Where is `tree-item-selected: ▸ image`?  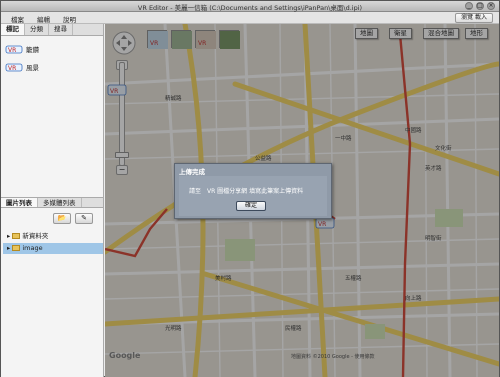
tree-item-selected: ▸ image is located at coordinates (53, 248).